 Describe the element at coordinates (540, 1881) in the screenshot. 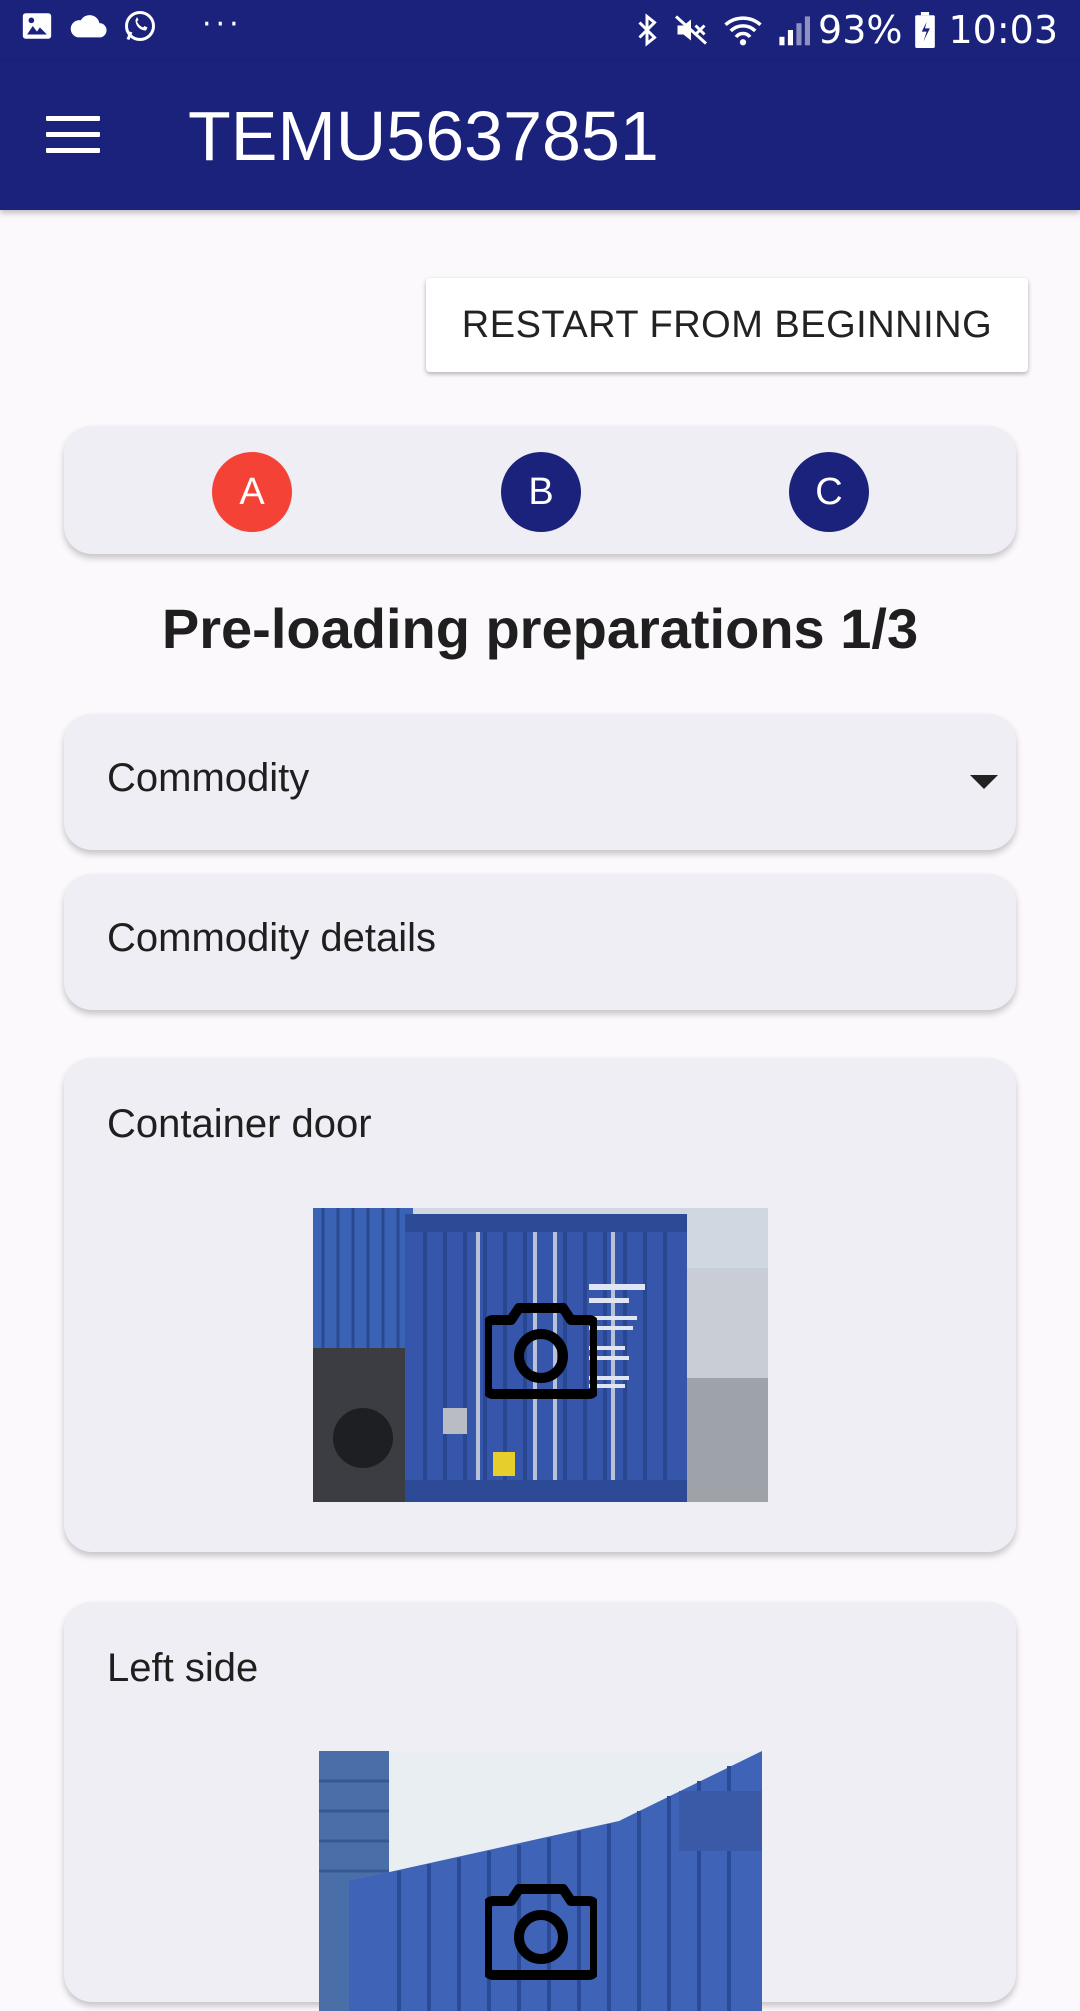

I see `left-side-photo` at that location.